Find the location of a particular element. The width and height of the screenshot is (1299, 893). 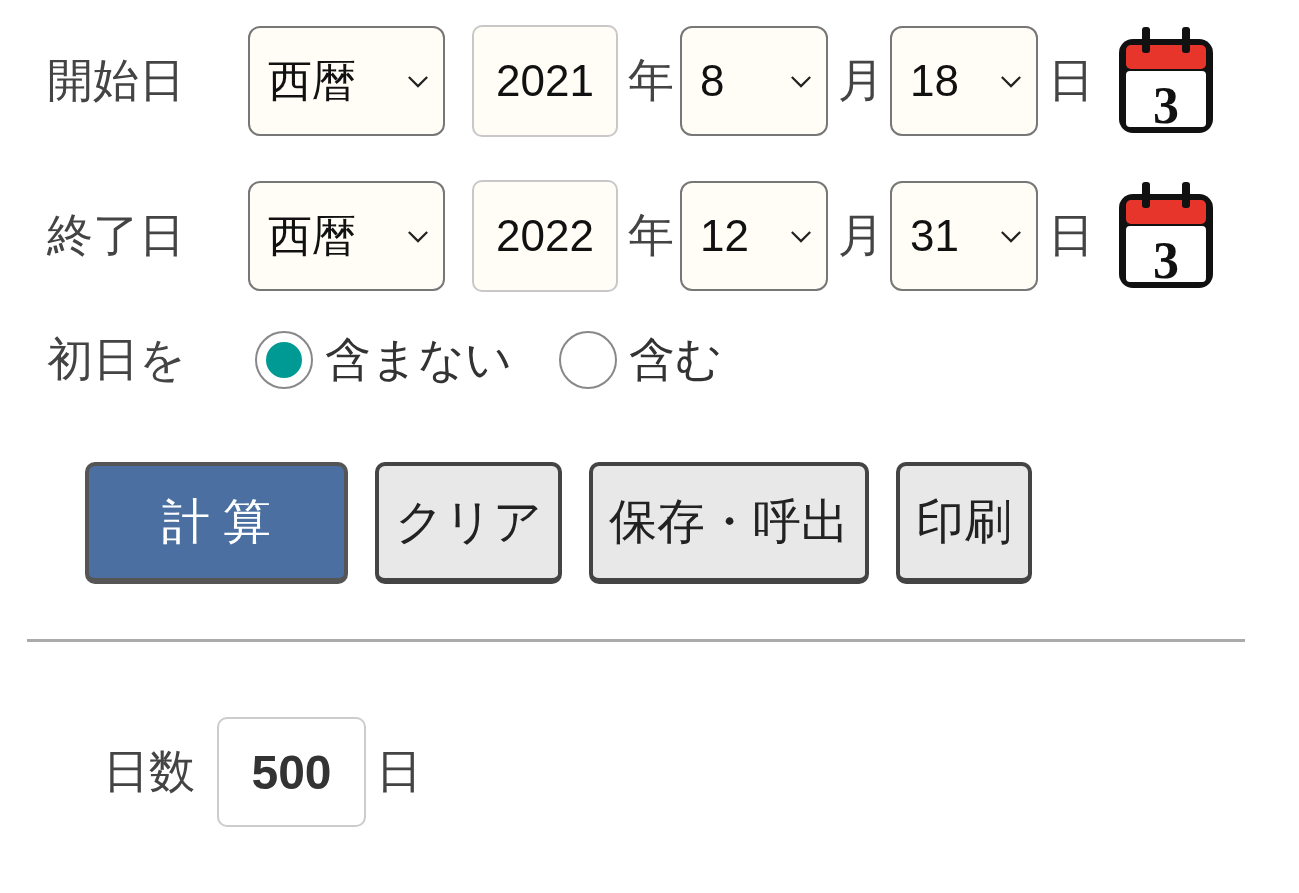

result-field: 500 is located at coordinates (291, 772).